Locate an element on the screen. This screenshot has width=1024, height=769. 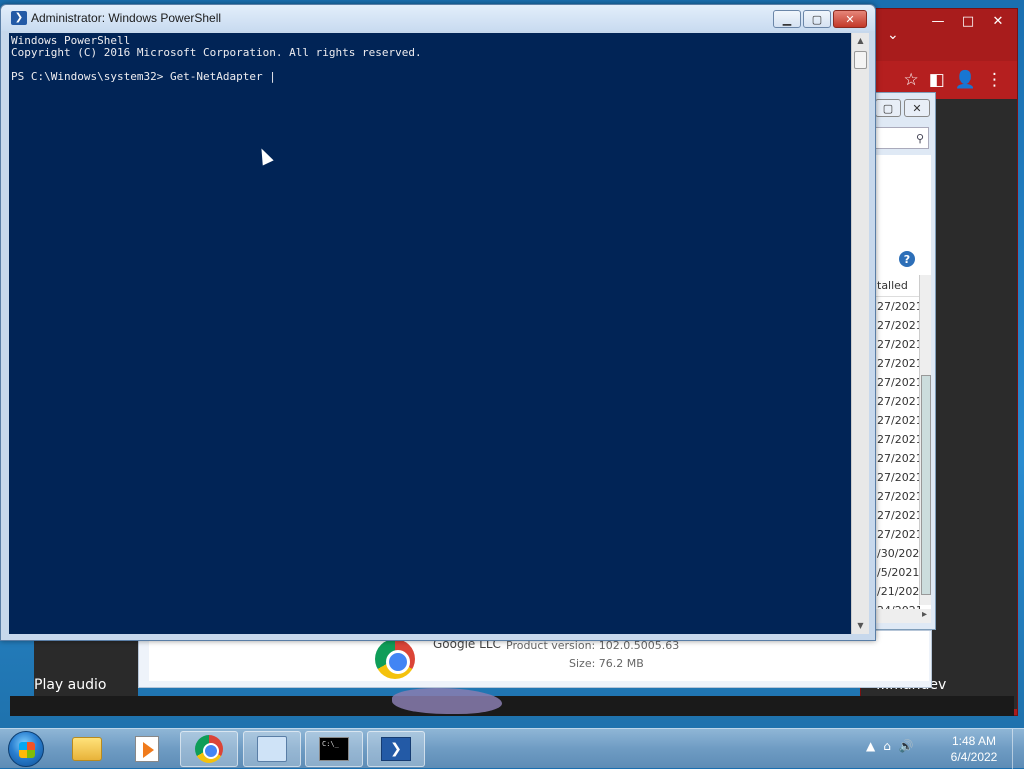
system-tray: ▲ ⌂ 🔊 is located at coordinates (890, 746).